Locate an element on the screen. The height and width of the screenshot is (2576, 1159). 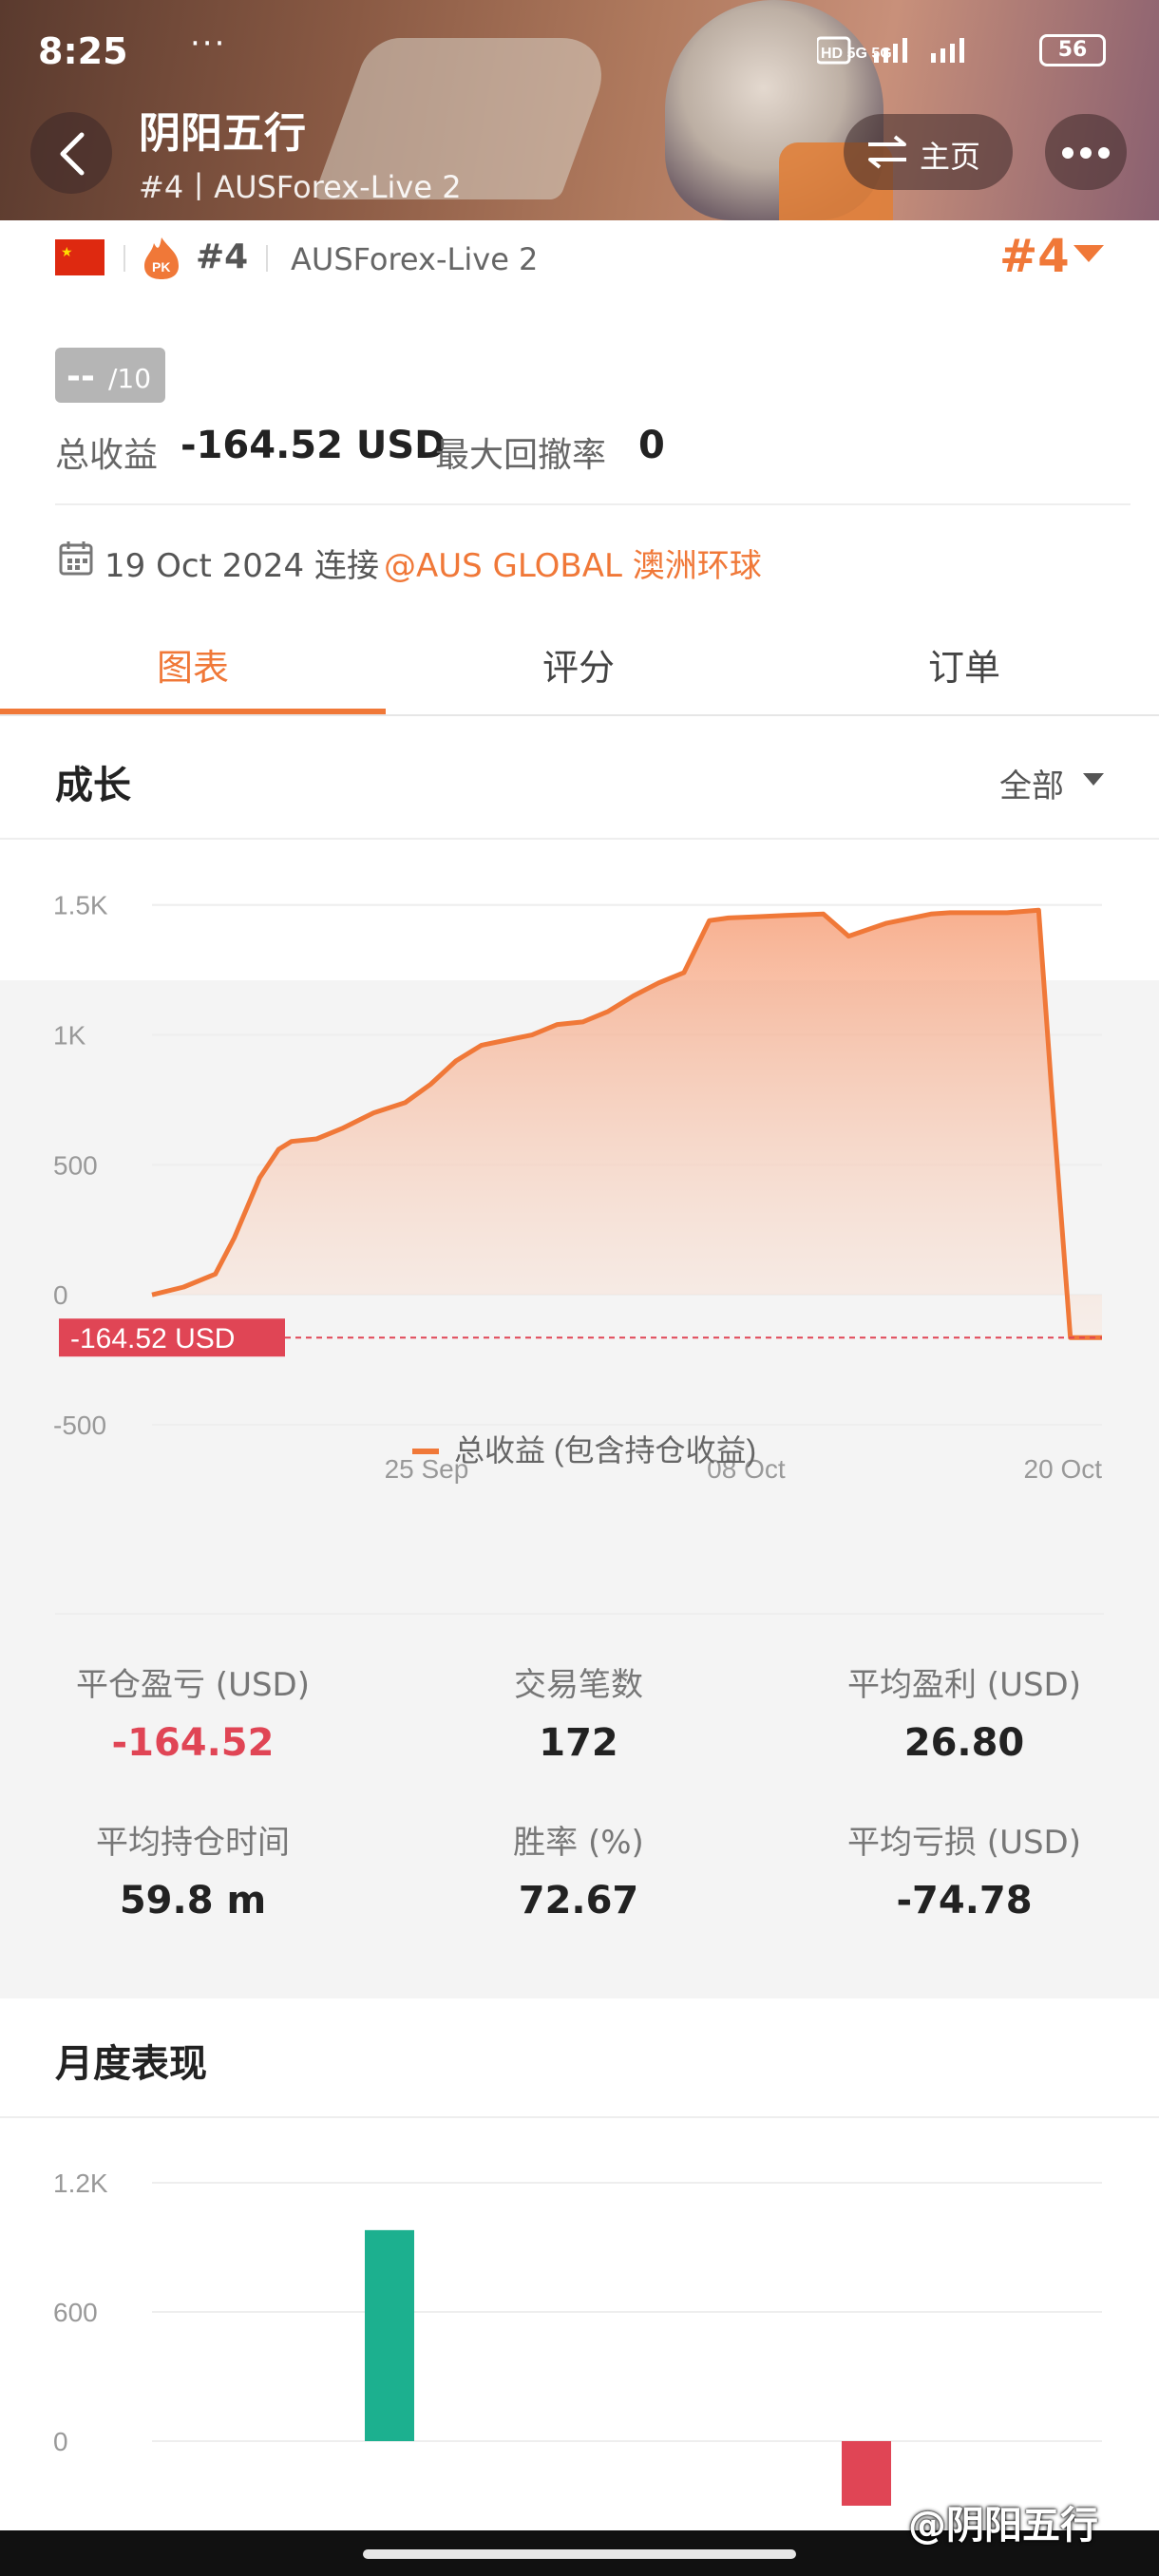
watermark: @阴阳五行 is located at coordinates (1003, 2526).